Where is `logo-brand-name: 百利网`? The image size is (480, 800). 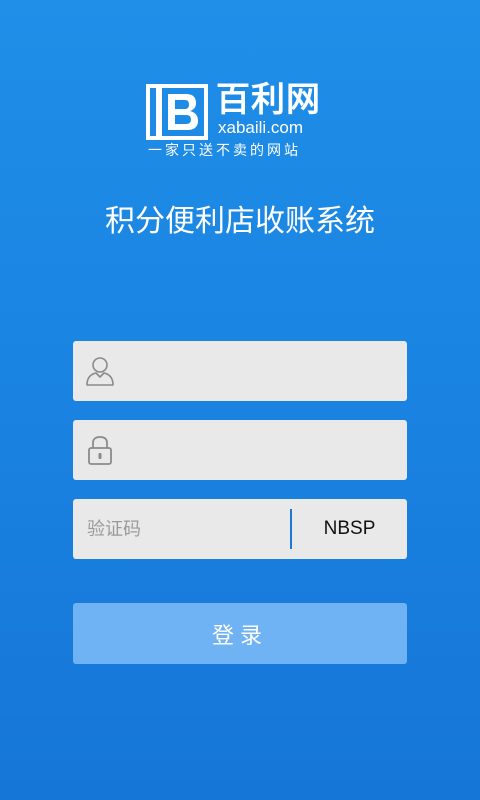 logo-brand-name: 百利网 is located at coordinates (268, 100).